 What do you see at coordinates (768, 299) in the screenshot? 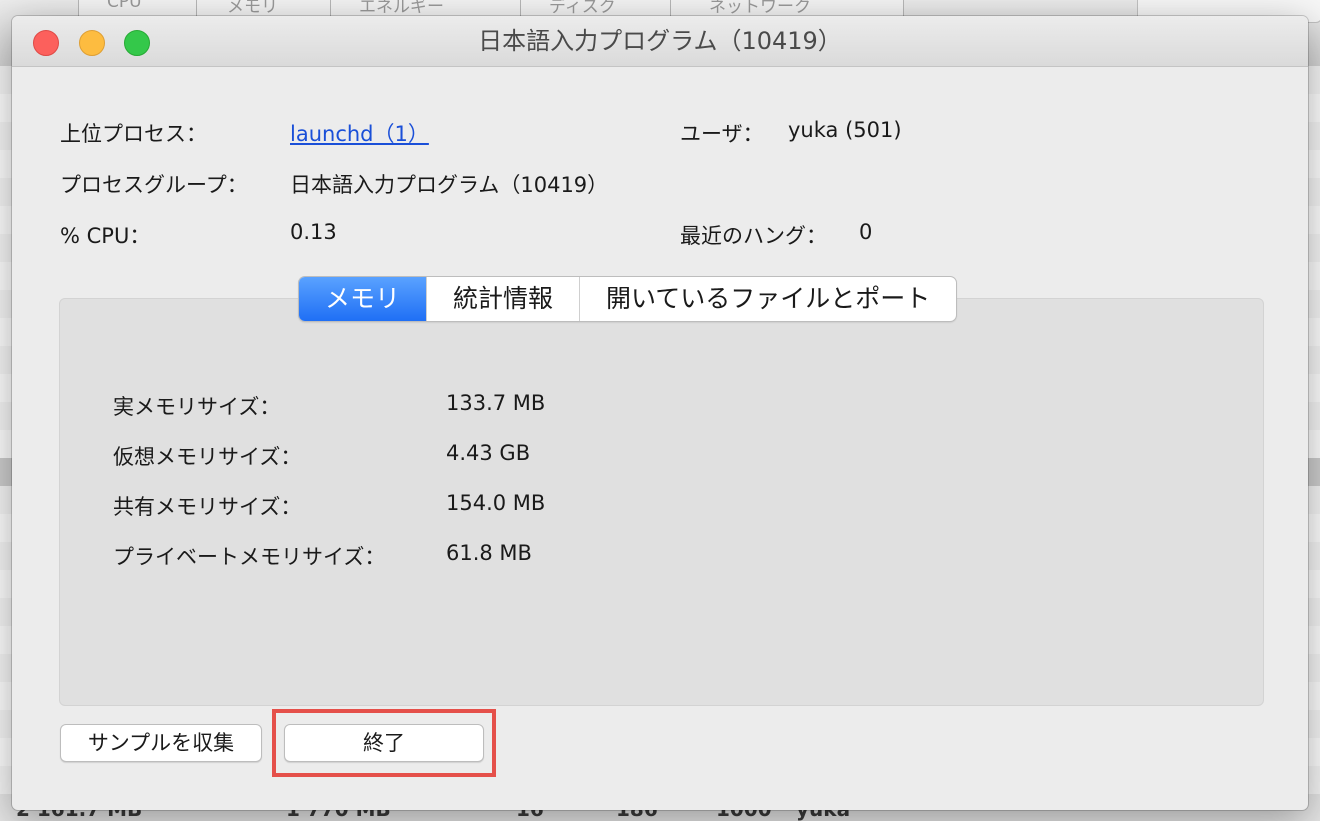
I see `tab-open-files-ports: 開いているファイルとポート` at bounding box center [768, 299].